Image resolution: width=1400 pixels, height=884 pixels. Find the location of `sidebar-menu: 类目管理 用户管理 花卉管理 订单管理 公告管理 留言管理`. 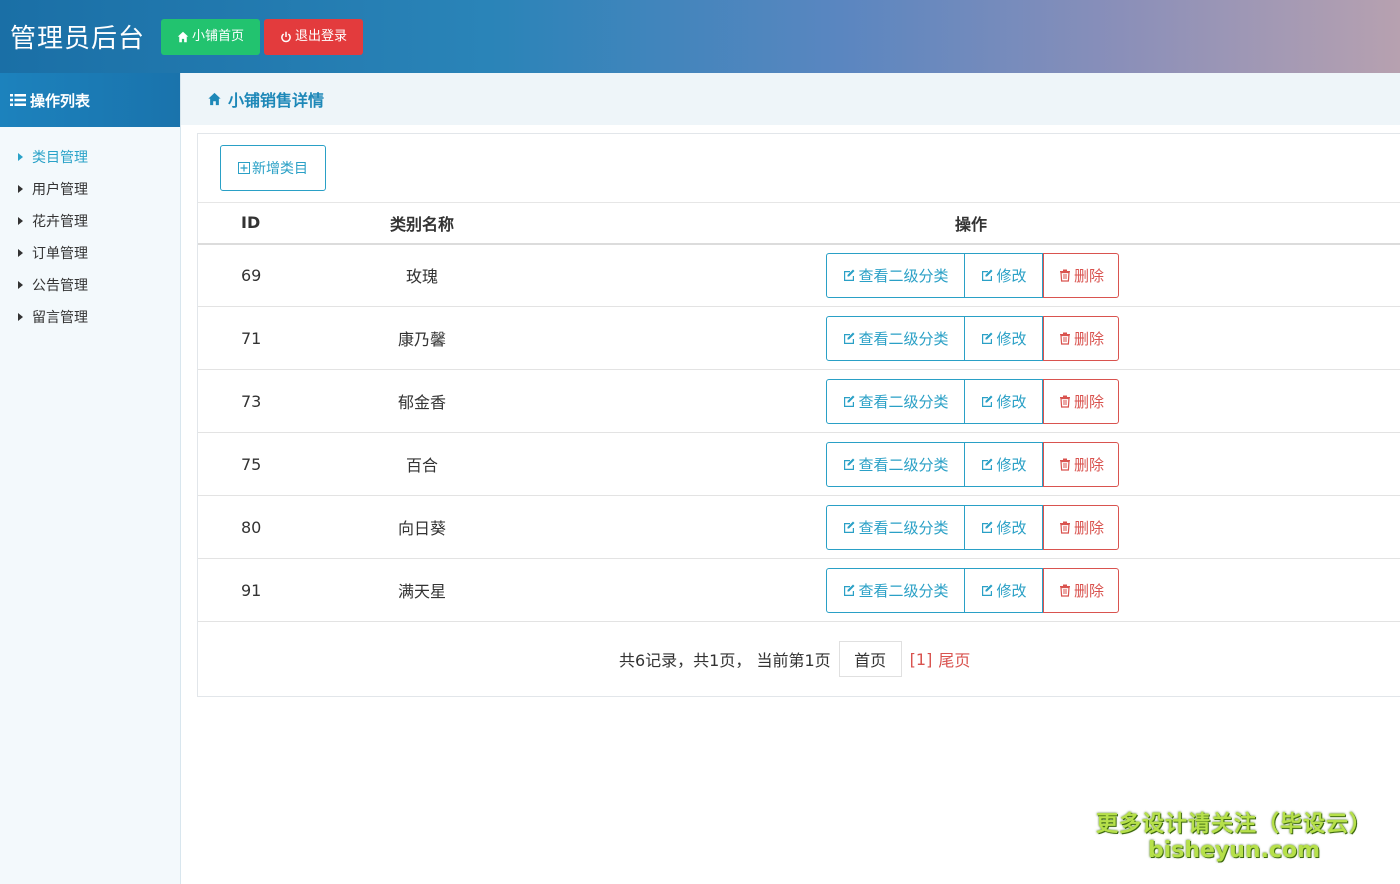

sidebar-menu: 类目管理 用户管理 花卉管理 订单管理 公告管理 留言管理 is located at coordinates (90, 230).